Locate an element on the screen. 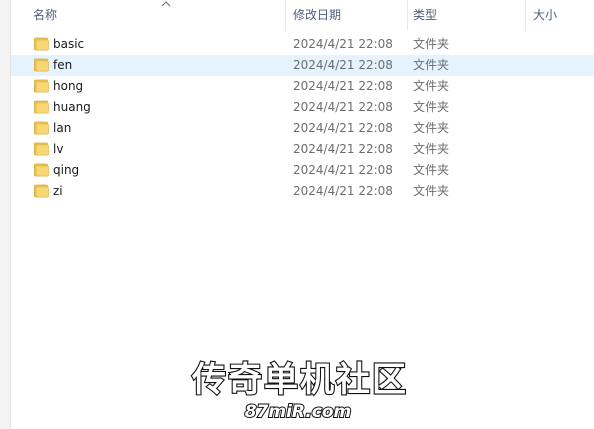  file-name: basic is located at coordinates (69, 44).